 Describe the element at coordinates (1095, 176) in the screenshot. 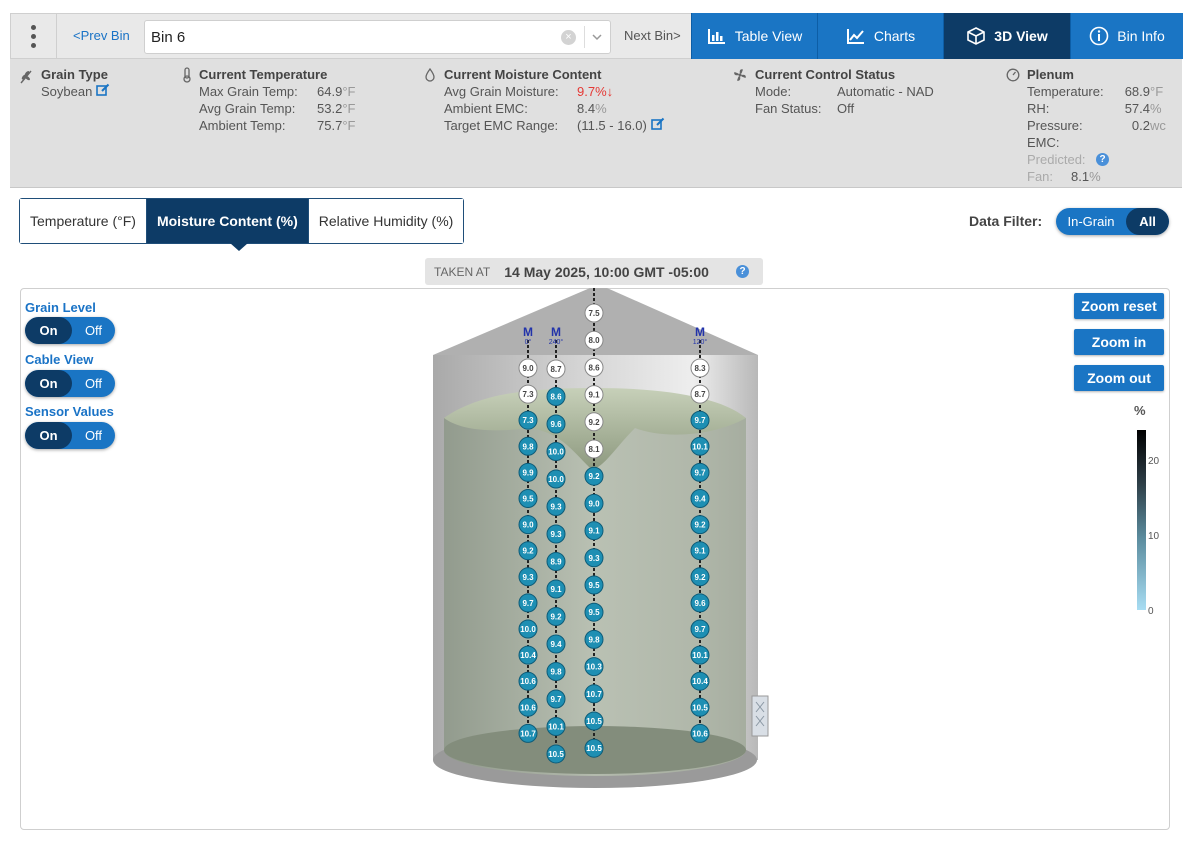

I see `plenum-fan-unit: %` at that location.